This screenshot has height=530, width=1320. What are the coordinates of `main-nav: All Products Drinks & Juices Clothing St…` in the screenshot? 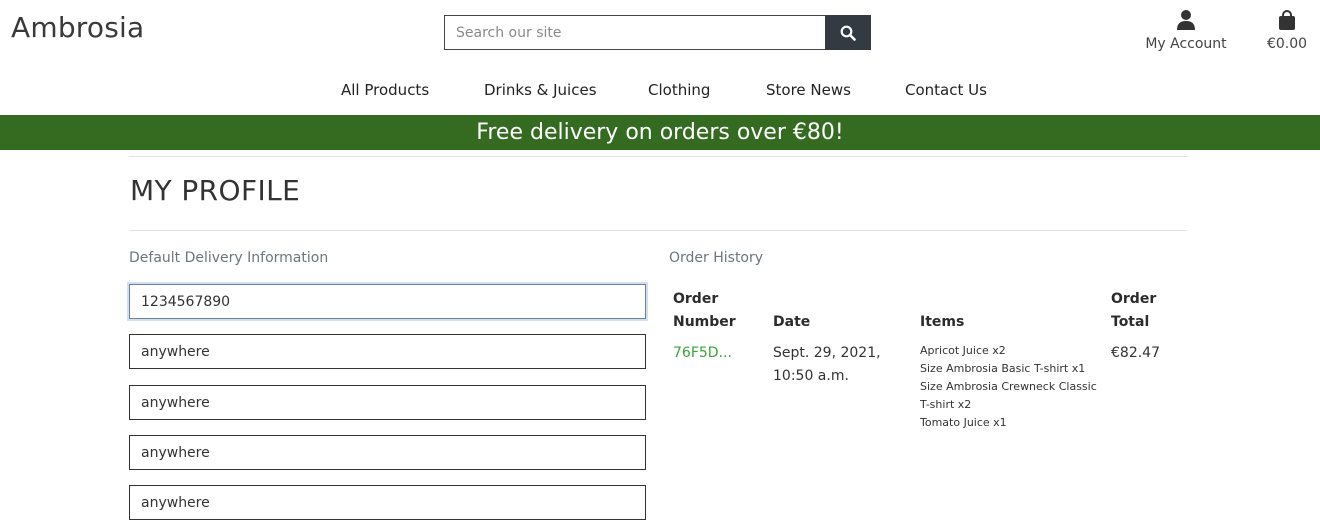 It's located at (660, 90).